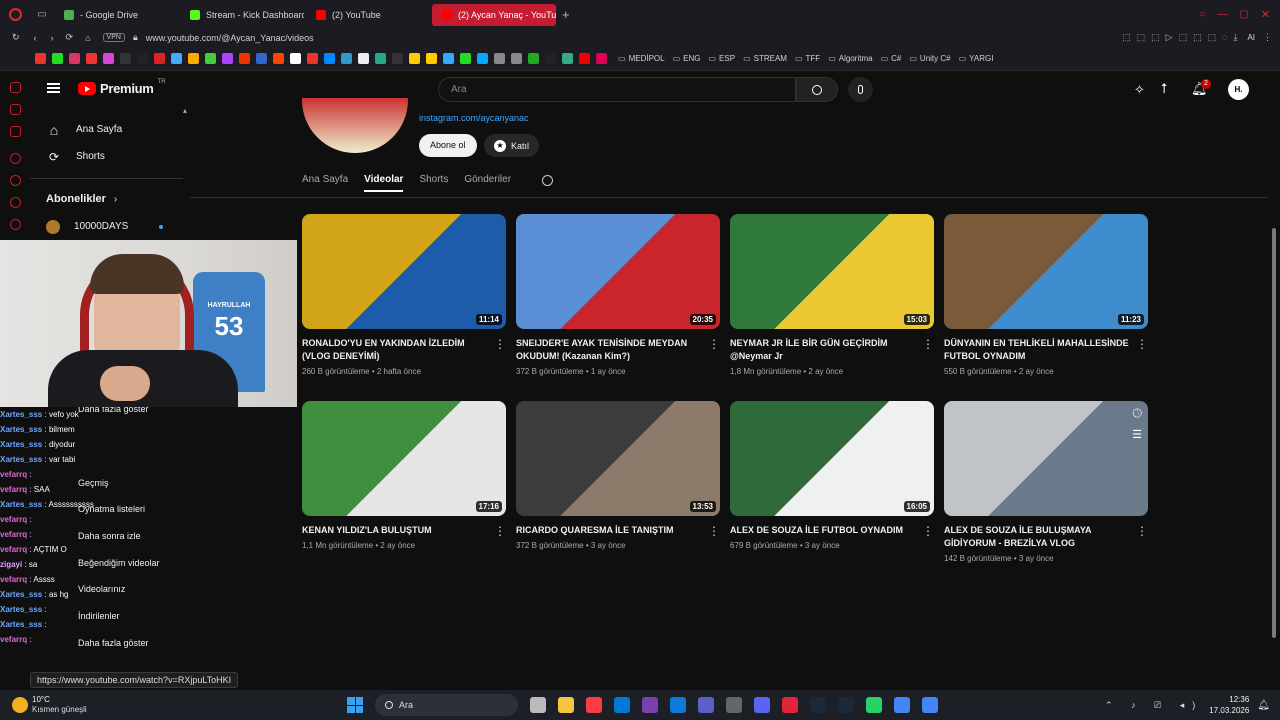 This screenshot has width=1280, height=720. Describe the element at coordinates (1202, 14) in the screenshot. I see `search-tabs-icon: ○` at that location.